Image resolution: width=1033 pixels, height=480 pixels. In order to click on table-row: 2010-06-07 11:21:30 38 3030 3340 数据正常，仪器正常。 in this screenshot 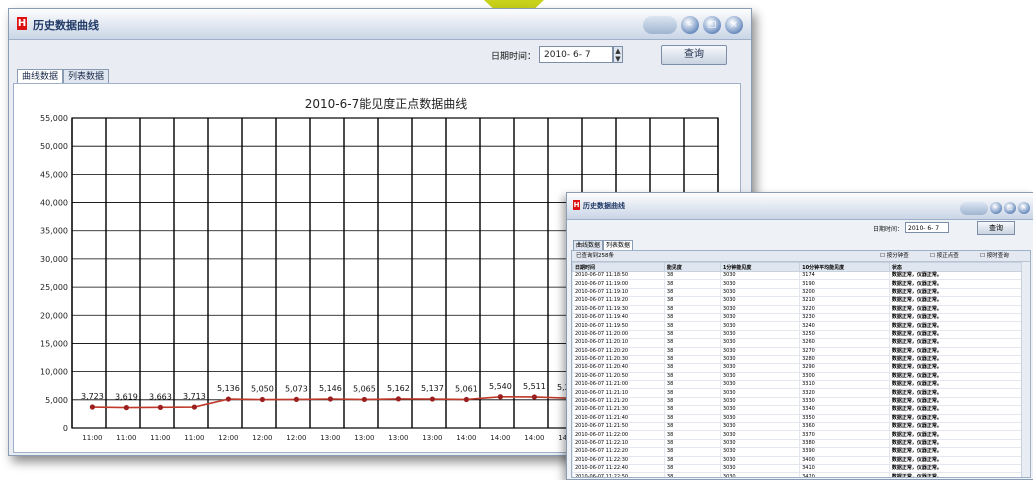, I will do `click(797, 410)`.